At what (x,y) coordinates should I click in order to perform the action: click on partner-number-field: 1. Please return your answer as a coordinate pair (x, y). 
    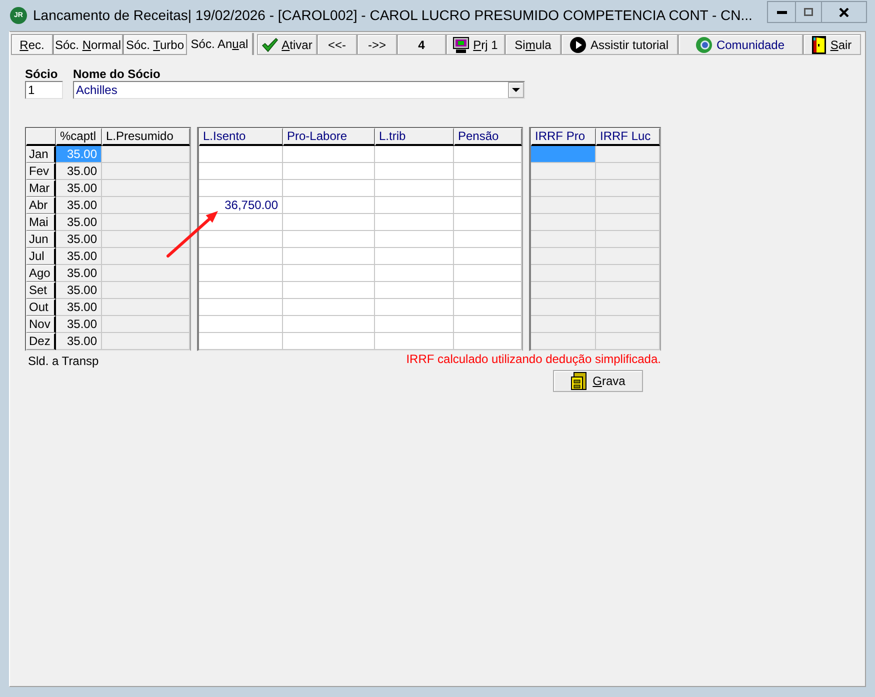
    Looking at the image, I should click on (44, 90).